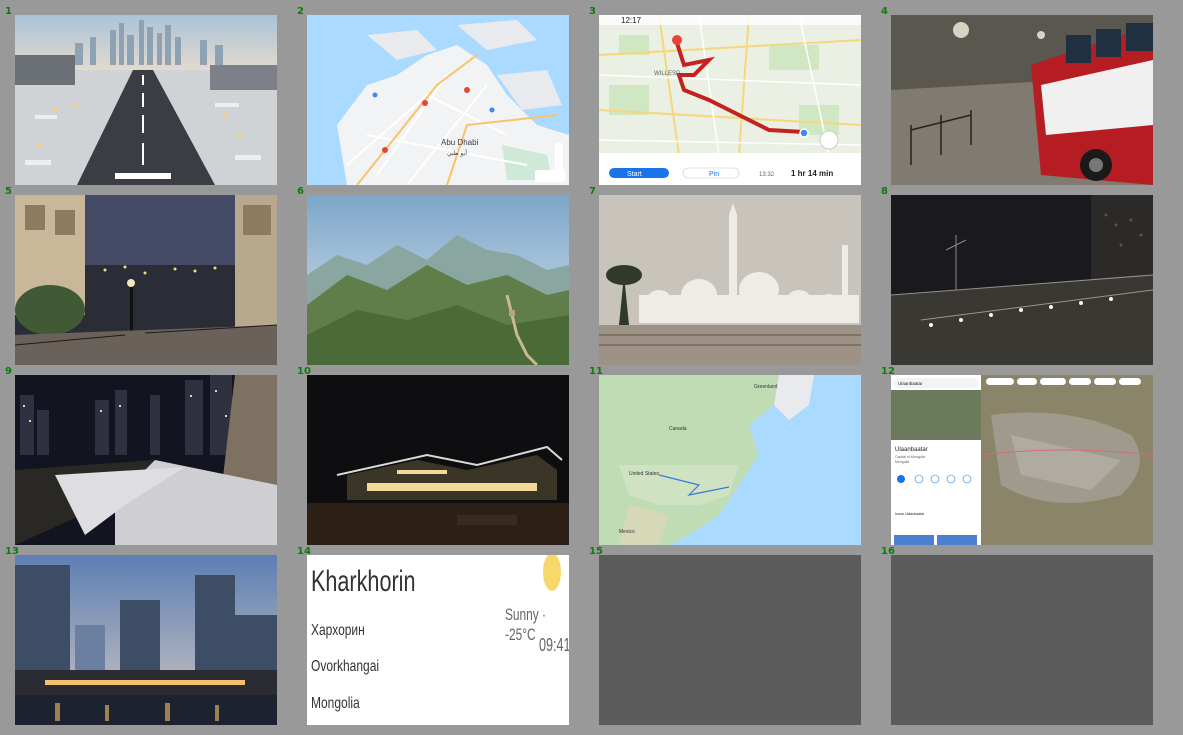  Describe the element at coordinates (335, 703) in the screenshot. I see `weather-country: Mongolia` at that location.